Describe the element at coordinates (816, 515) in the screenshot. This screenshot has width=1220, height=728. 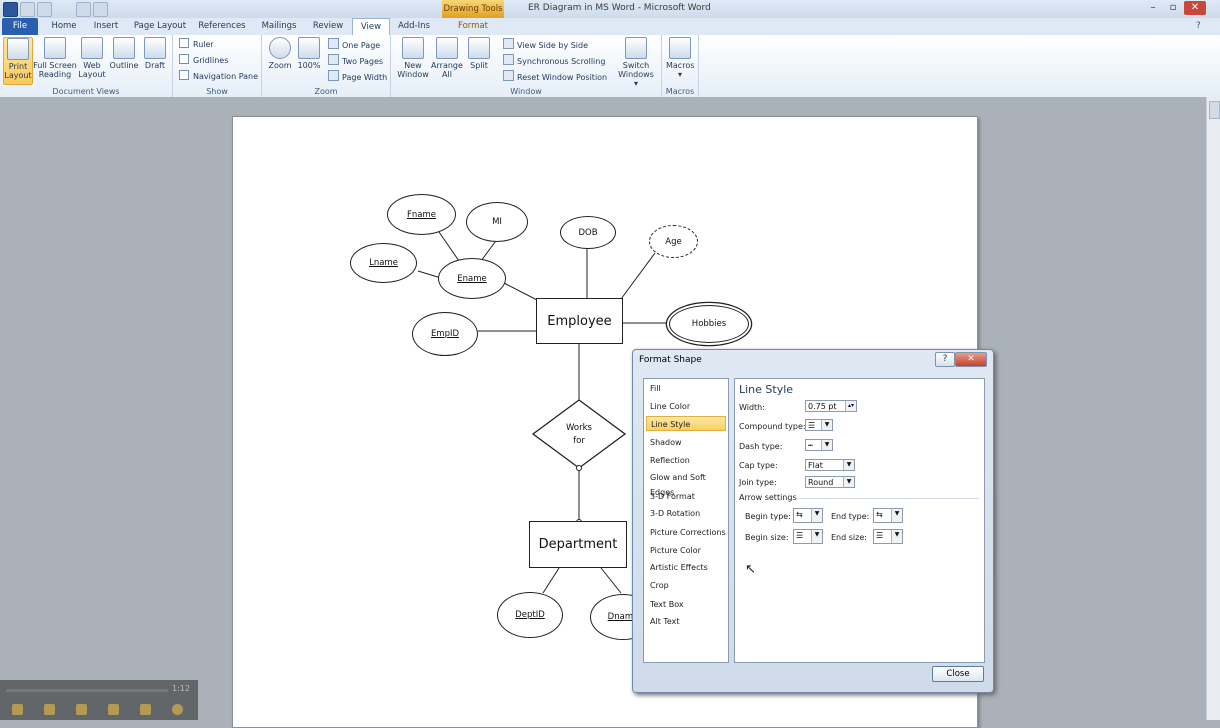
I see `chevron-down-icon: ▼` at that location.